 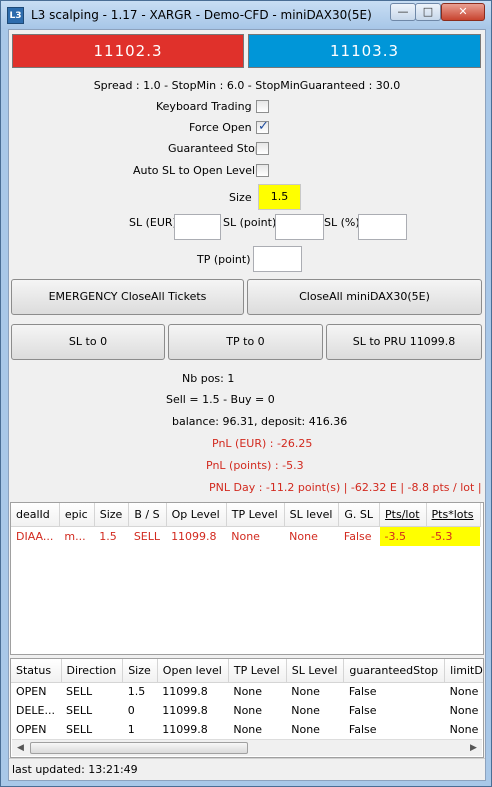 I want to click on minimize-button: —, so click(x=403, y=12).